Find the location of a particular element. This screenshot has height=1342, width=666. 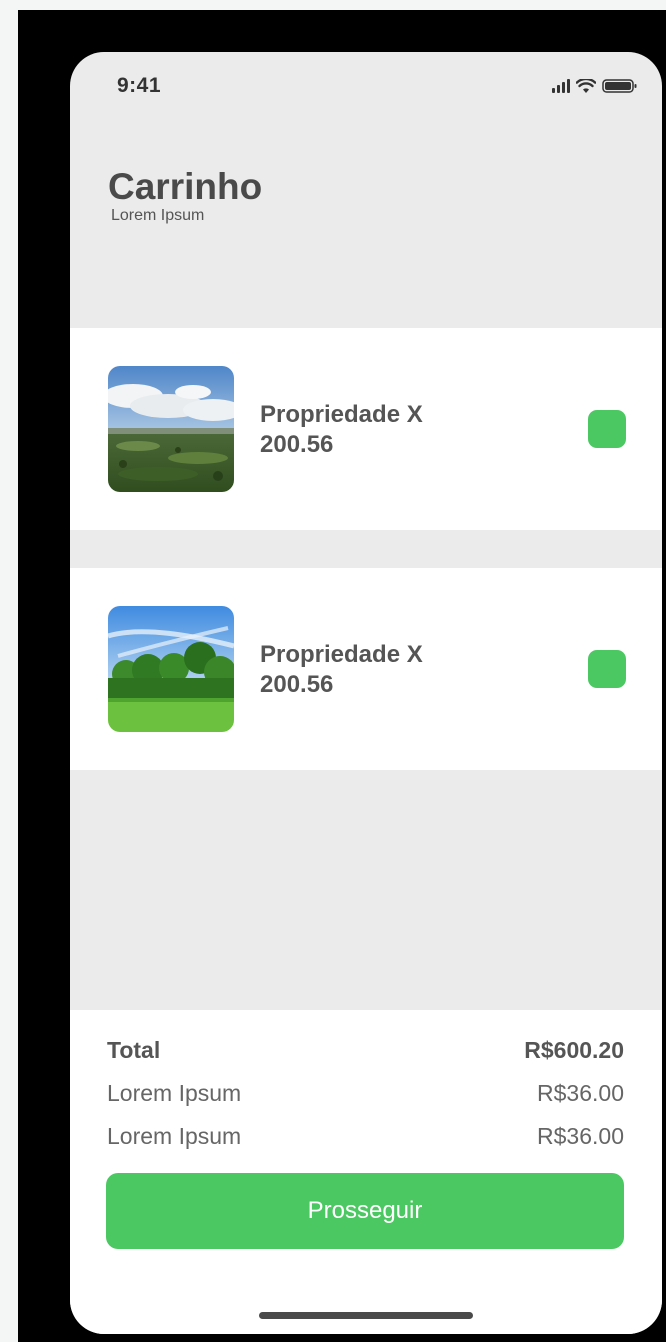

signal-icon is located at coordinates (561, 86).